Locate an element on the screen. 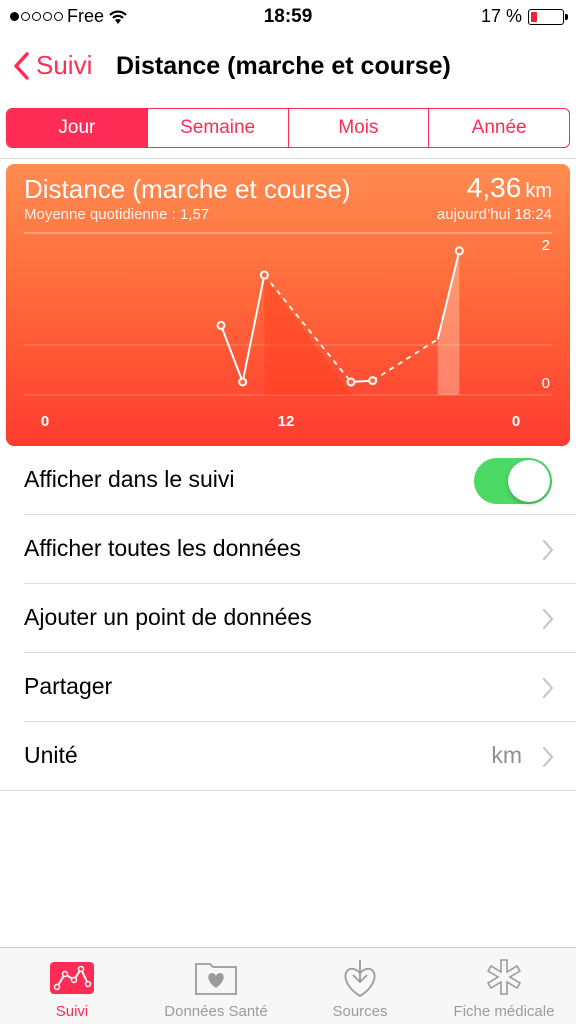 The width and height of the screenshot is (576, 1024). tab-donnees-sante: Données Santé is located at coordinates (216, 986).